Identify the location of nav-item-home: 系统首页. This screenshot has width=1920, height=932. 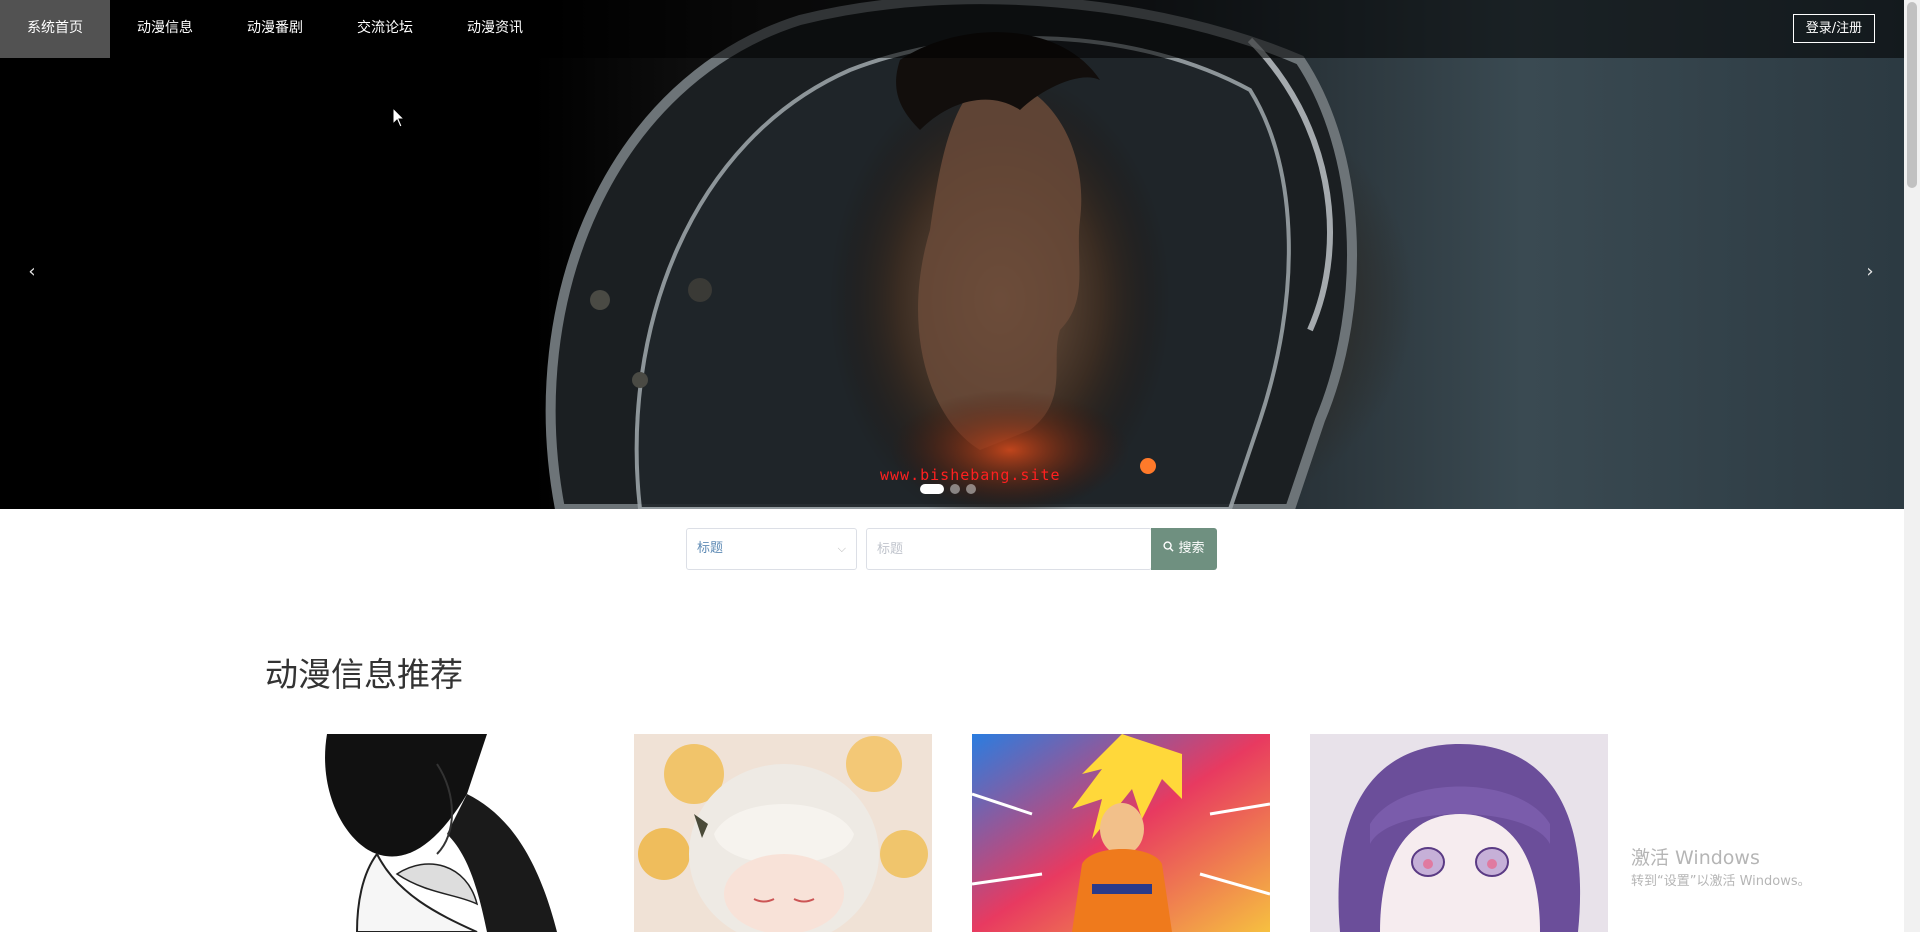
(55, 29).